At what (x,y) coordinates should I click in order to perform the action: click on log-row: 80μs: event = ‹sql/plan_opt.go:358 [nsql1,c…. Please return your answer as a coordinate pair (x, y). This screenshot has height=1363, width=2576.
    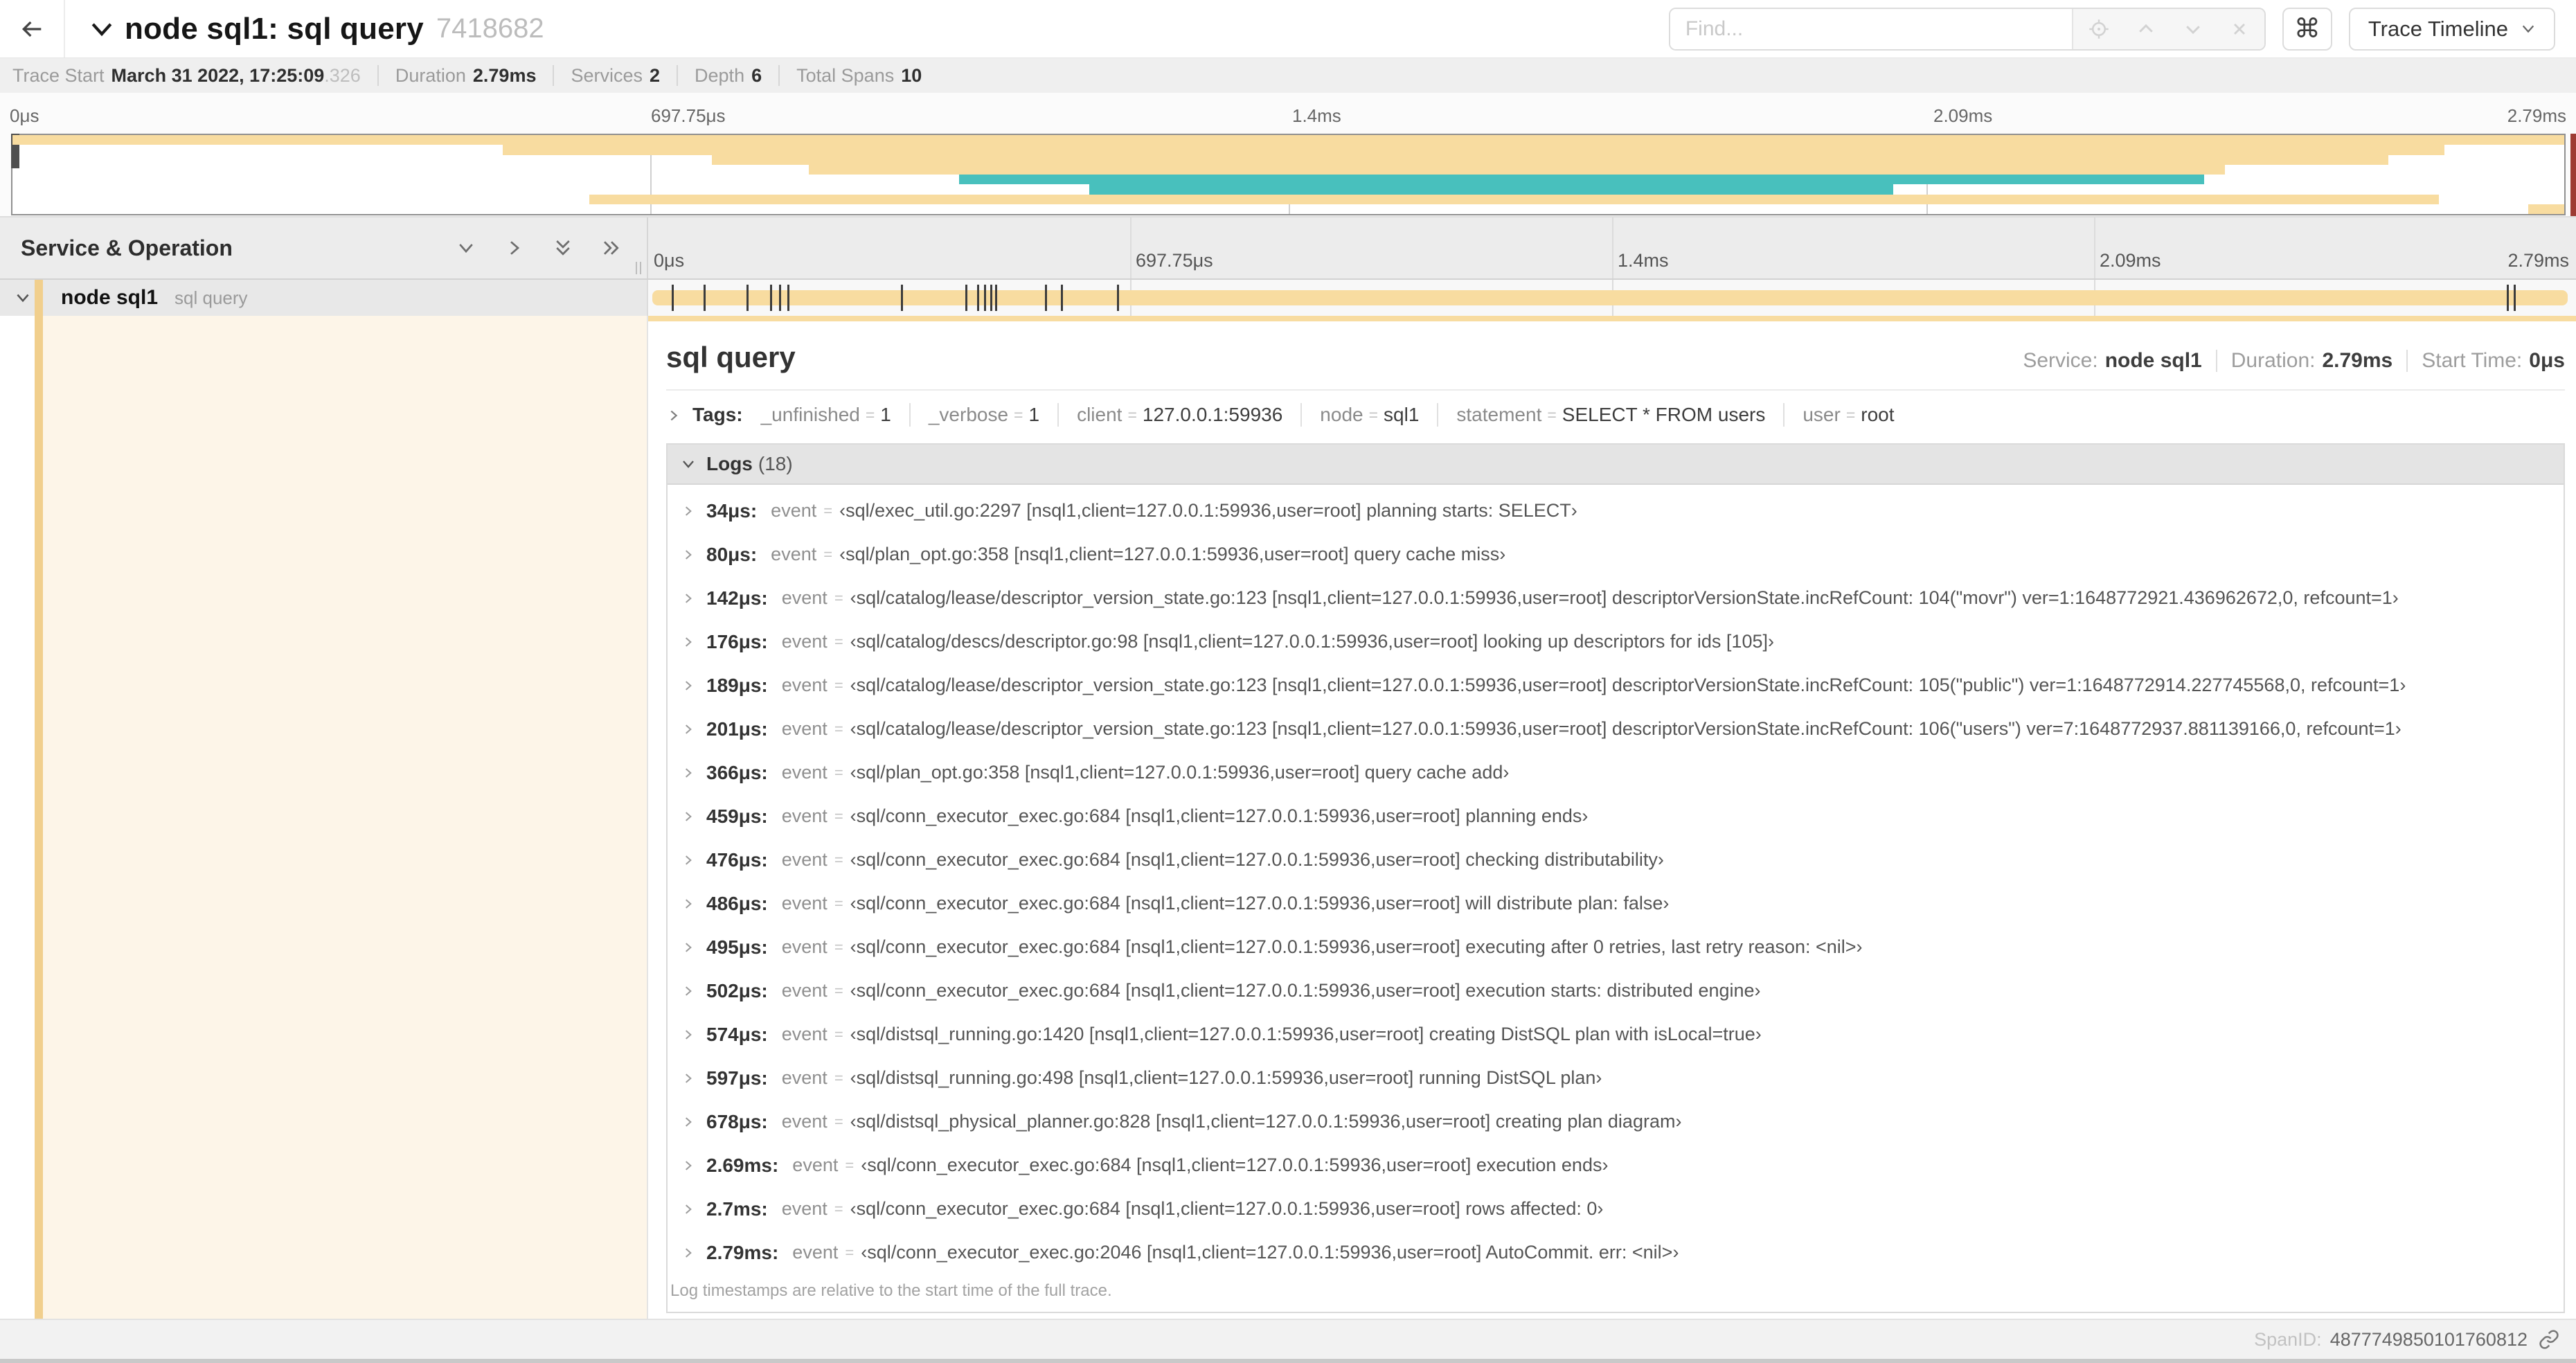
    Looking at the image, I should click on (1622, 554).